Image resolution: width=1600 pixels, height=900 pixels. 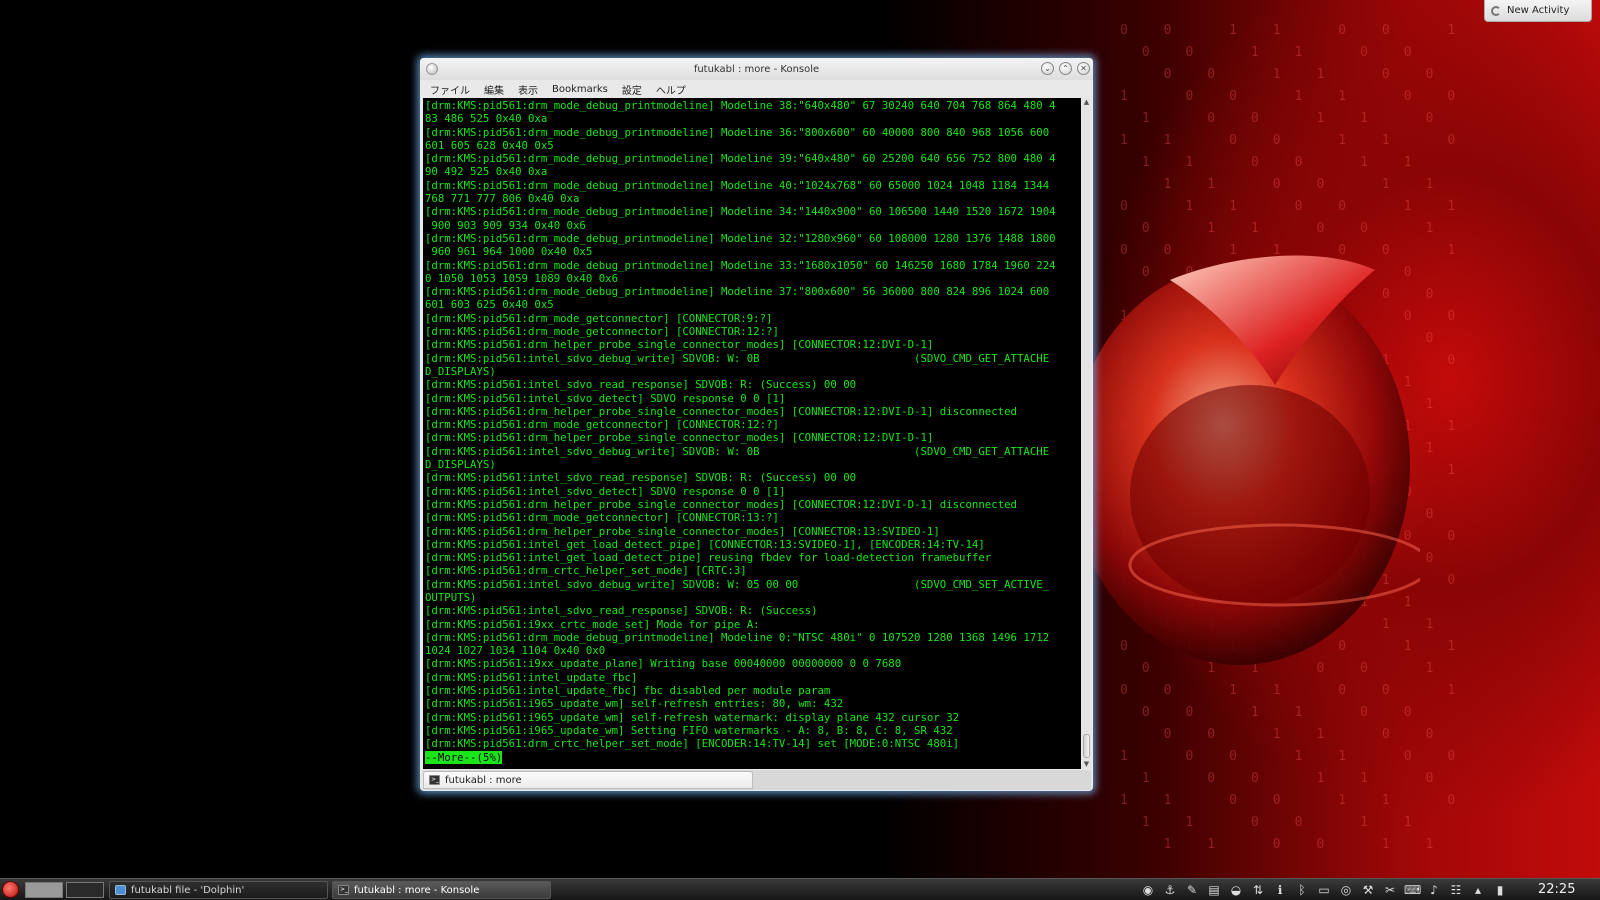 I want to click on tool-icon: ⚒, so click(x=1368, y=890).